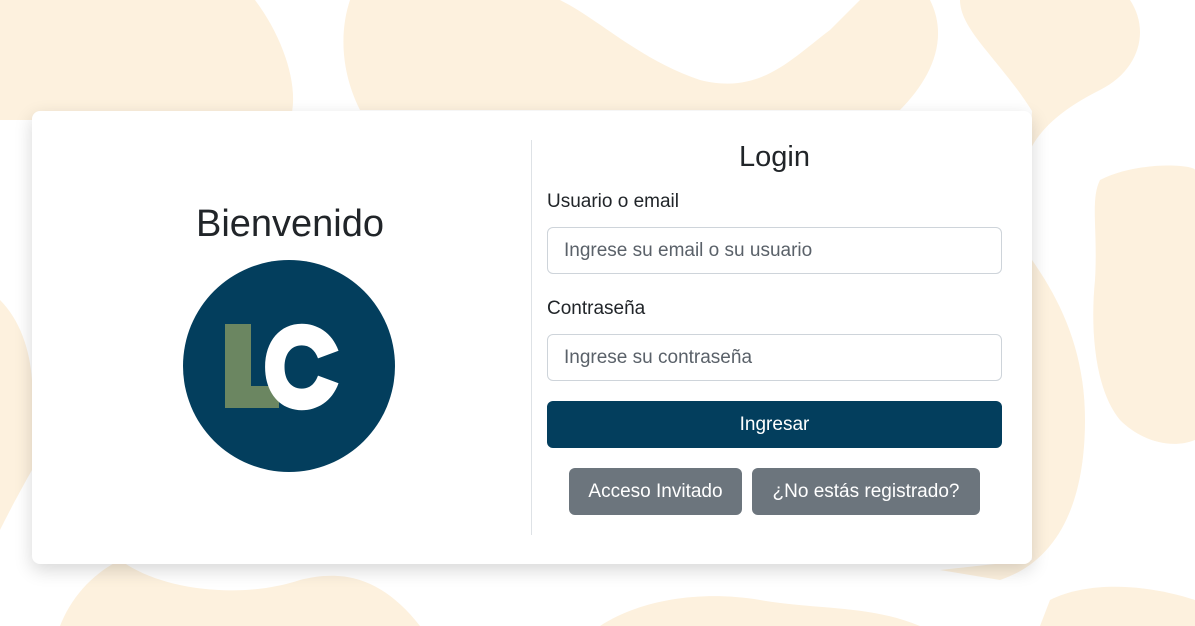  I want to click on login-title: Login, so click(774, 157).